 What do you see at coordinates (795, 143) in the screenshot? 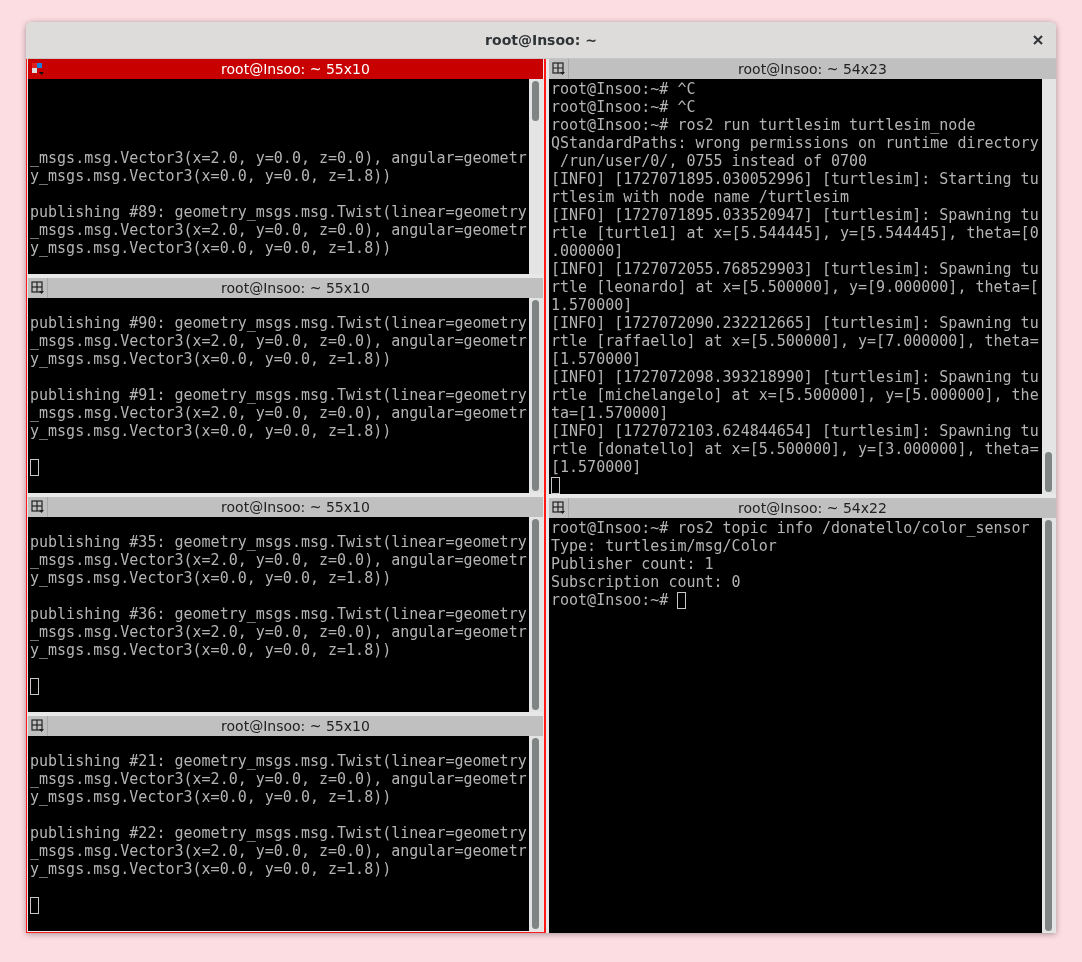
I see `terminal-line: QStandardPaths: wrong permissions on runtime directory` at bounding box center [795, 143].